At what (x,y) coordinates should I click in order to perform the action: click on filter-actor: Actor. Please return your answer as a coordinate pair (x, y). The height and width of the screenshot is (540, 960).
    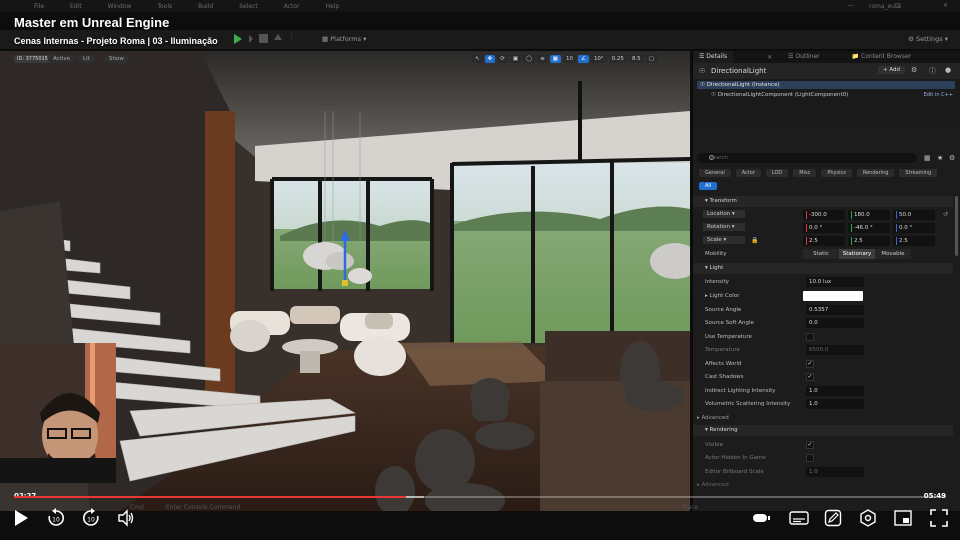
    Looking at the image, I should click on (748, 173).